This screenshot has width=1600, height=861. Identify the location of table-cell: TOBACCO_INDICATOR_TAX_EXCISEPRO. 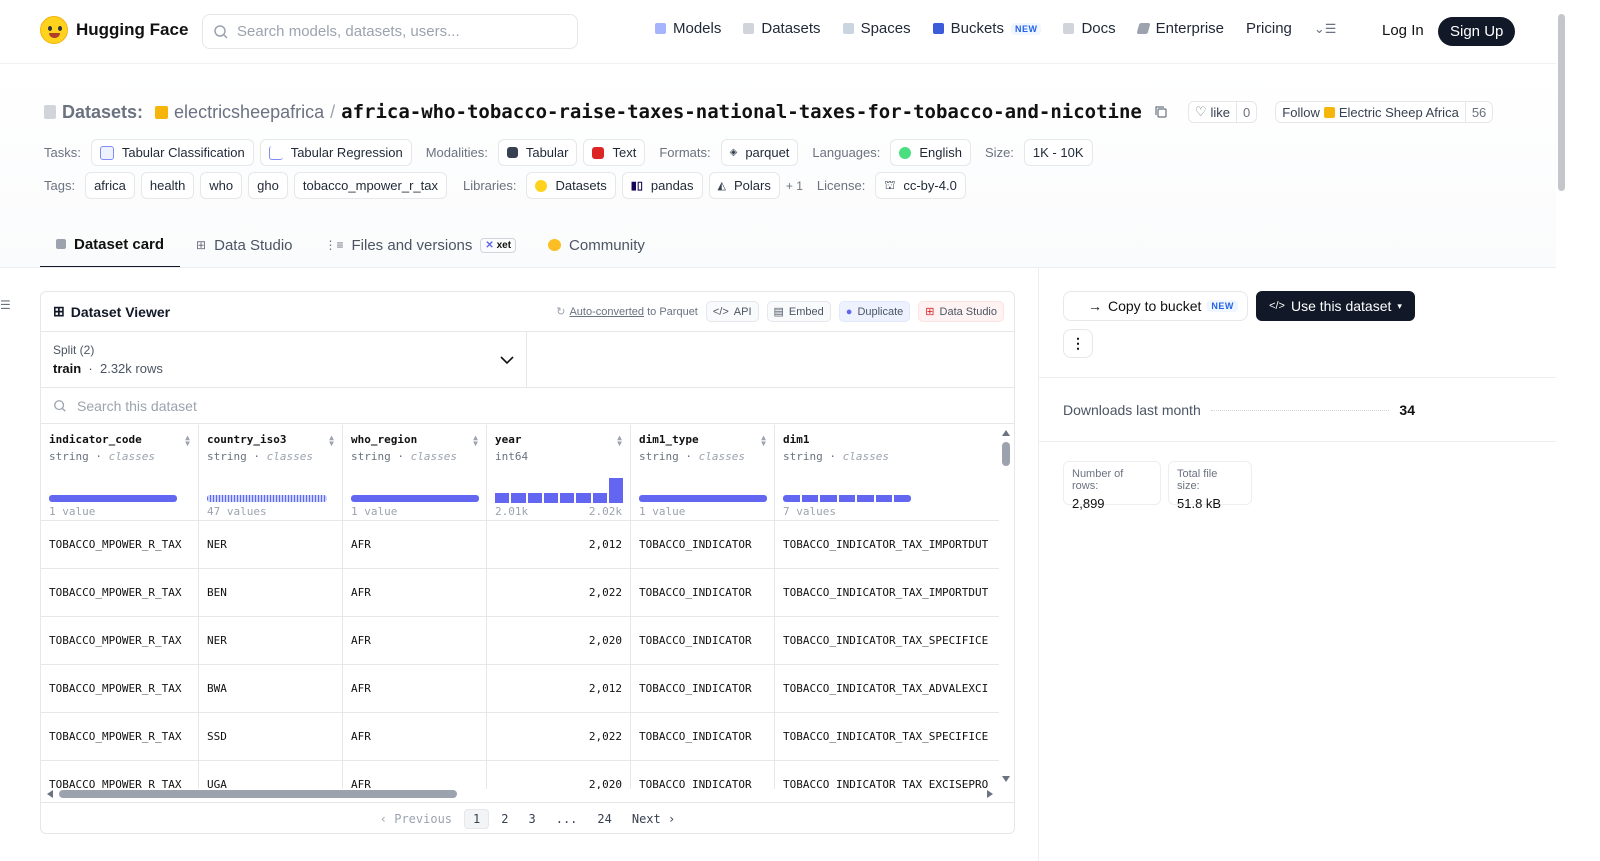
(887, 775).